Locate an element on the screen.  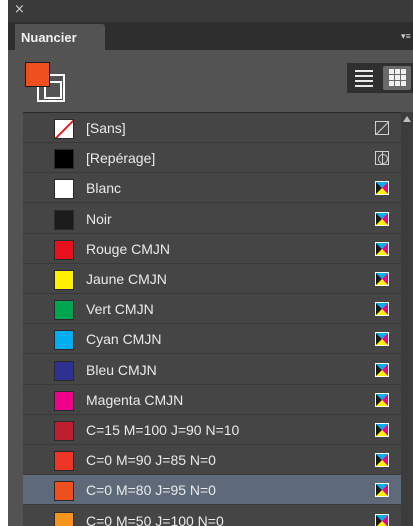
swatch-label: C=15 M=100 J=90 N=10 is located at coordinates (163, 430).